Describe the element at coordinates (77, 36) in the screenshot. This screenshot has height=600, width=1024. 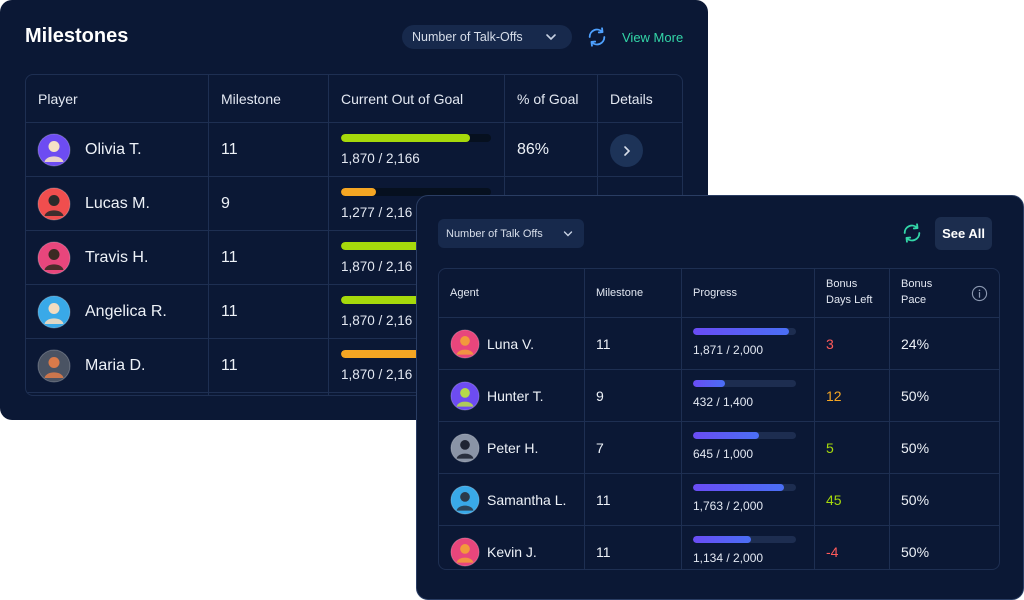
I see `milestones-title: Milestones` at that location.